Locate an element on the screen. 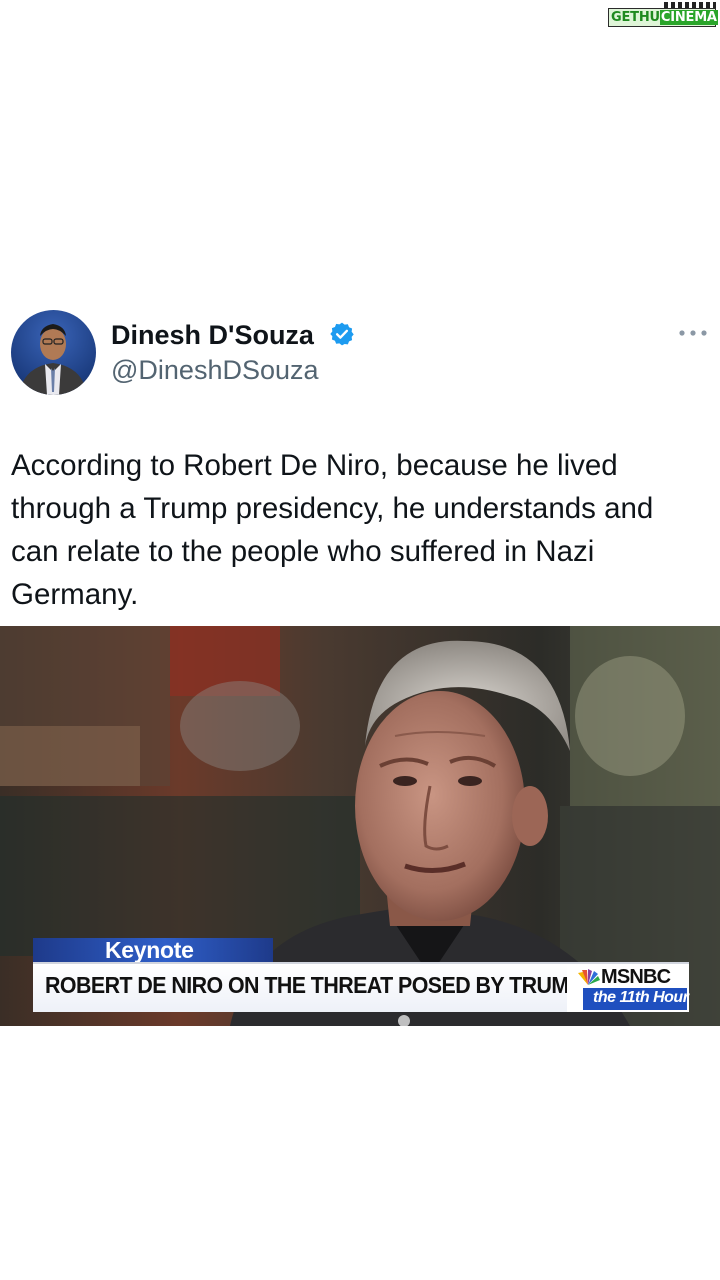  segment-tag: Keynote is located at coordinates (153, 950).